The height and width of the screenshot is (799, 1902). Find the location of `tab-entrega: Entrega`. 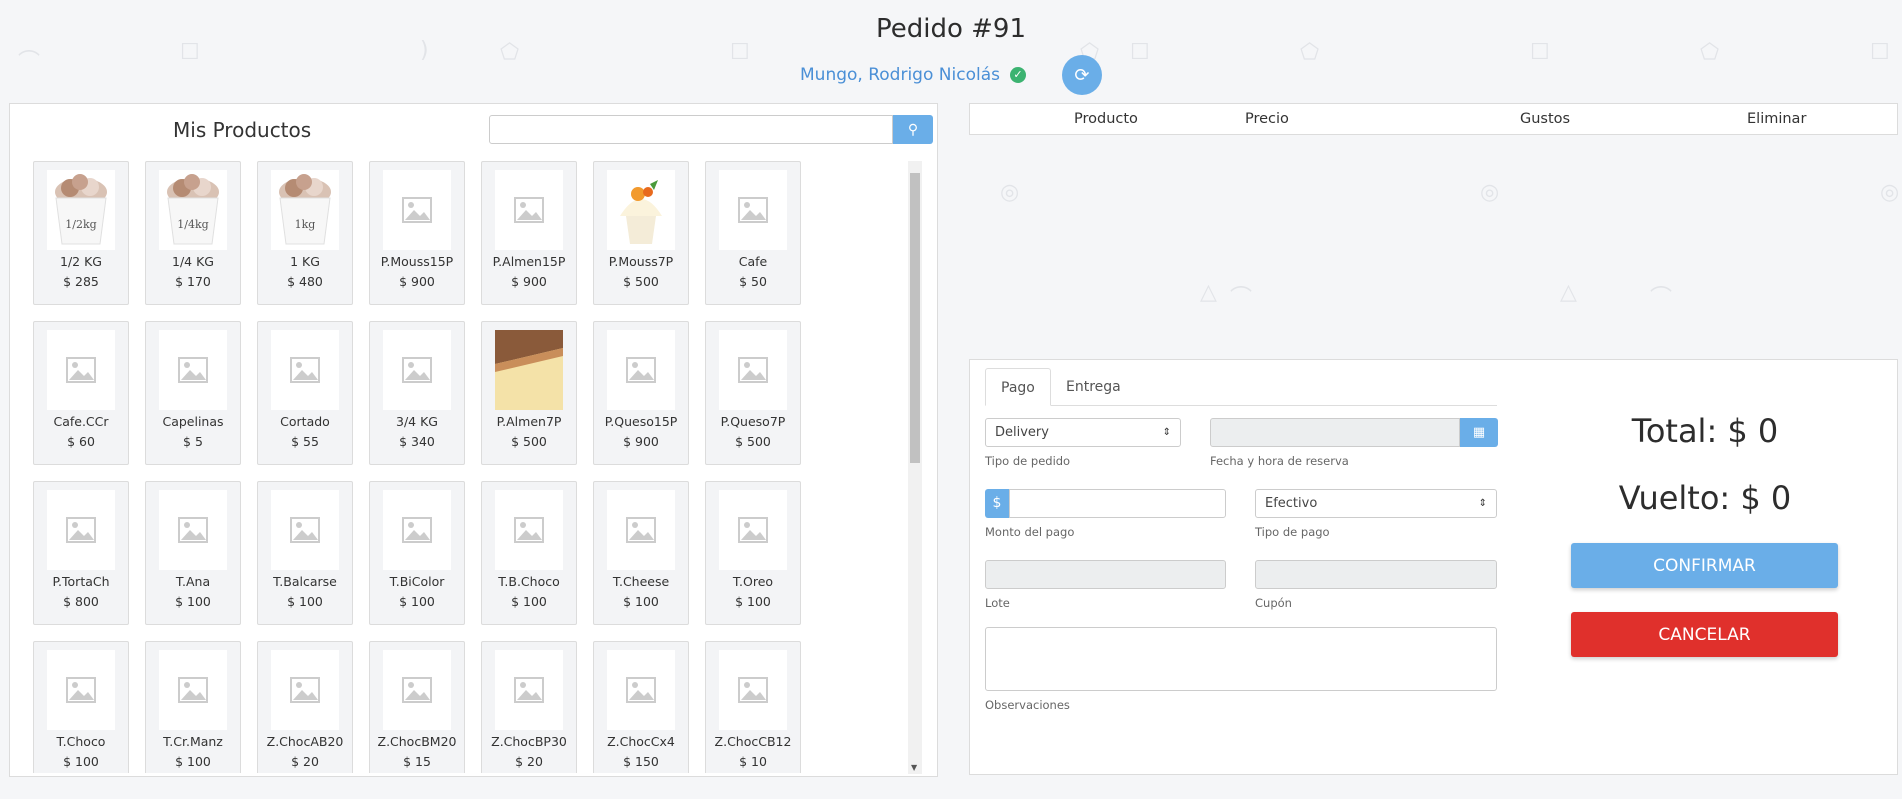

tab-entrega: Entrega is located at coordinates (1093, 387).